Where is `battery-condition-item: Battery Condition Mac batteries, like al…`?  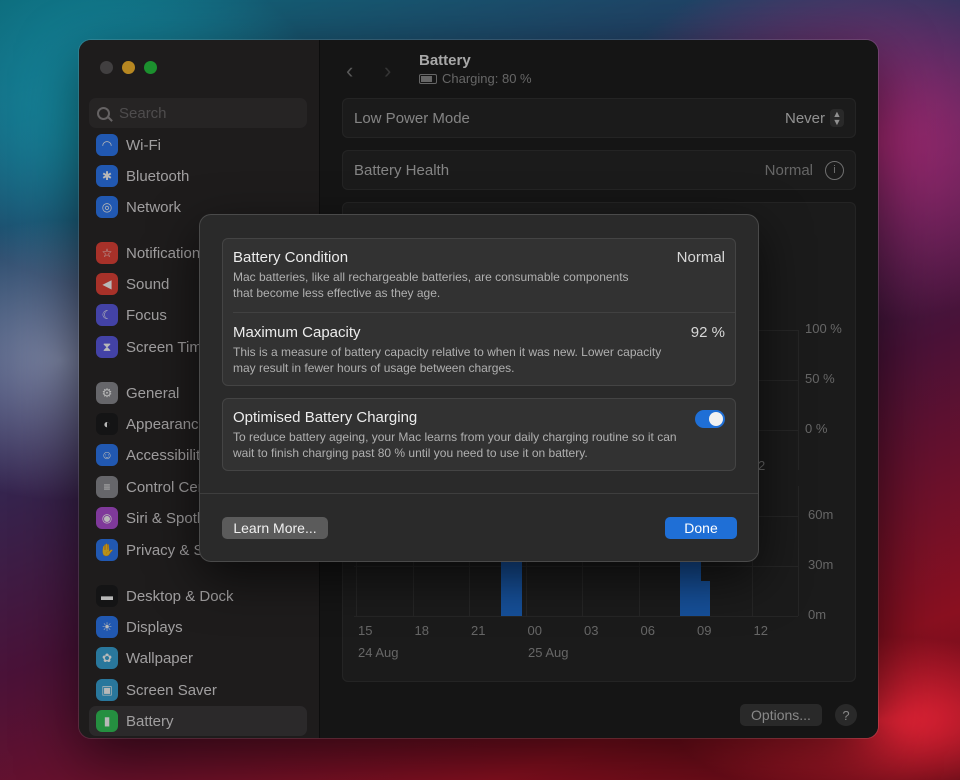 battery-condition-item: Battery Condition Mac batteries, like al… is located at coordinates (479, 275).